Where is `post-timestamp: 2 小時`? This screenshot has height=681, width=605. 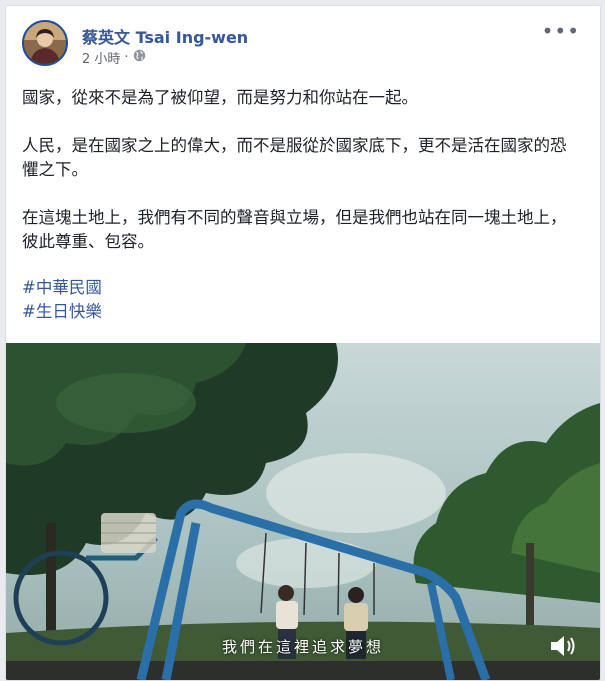
post-timestamp: 2 小時 is located at coordinates (101, 57).